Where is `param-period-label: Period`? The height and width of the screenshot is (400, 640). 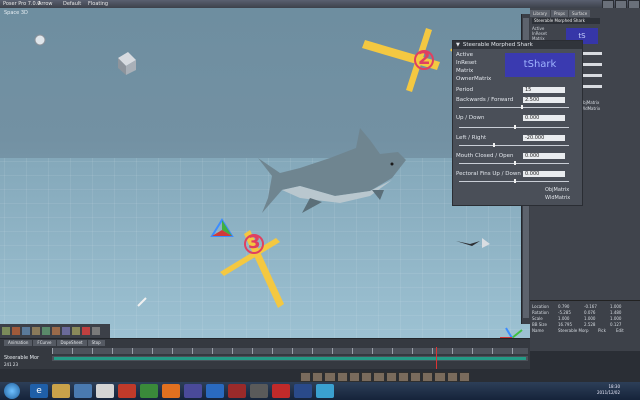 param-period-label: Period is located at coordinates (465, 90).